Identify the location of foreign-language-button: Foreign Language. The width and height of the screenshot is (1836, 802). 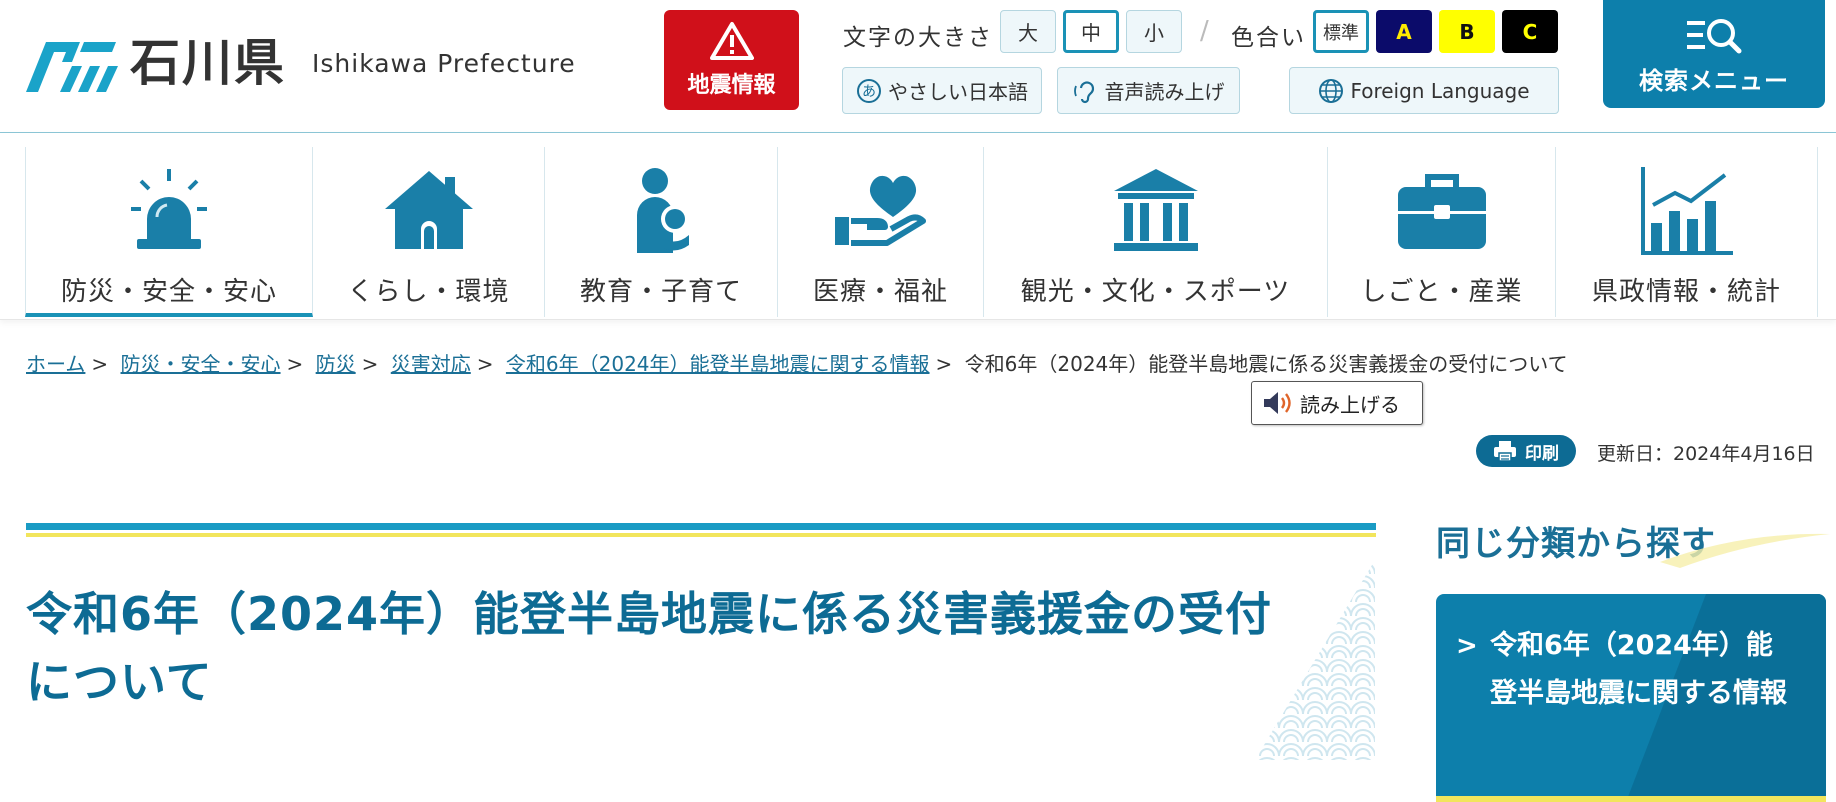
(1424, 90).